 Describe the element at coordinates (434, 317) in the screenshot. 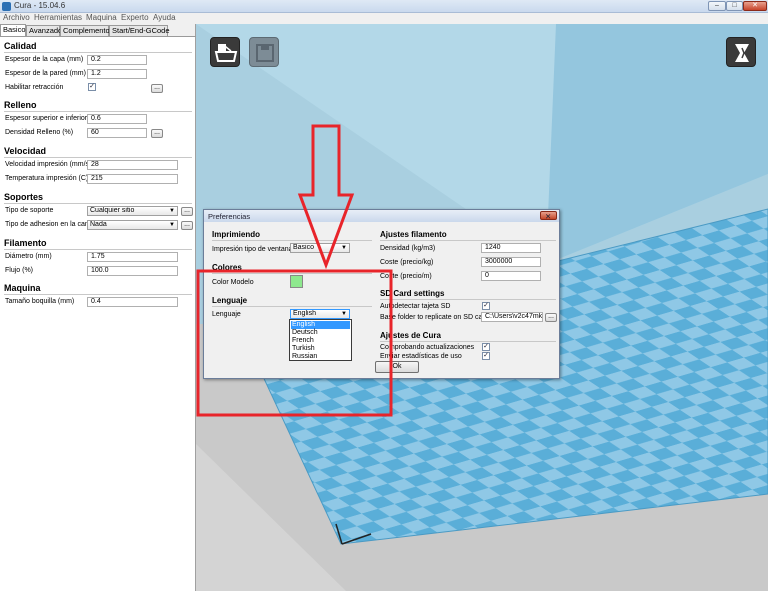

I see `base-folder-label: Base folder to replicate on SD card` at that location.